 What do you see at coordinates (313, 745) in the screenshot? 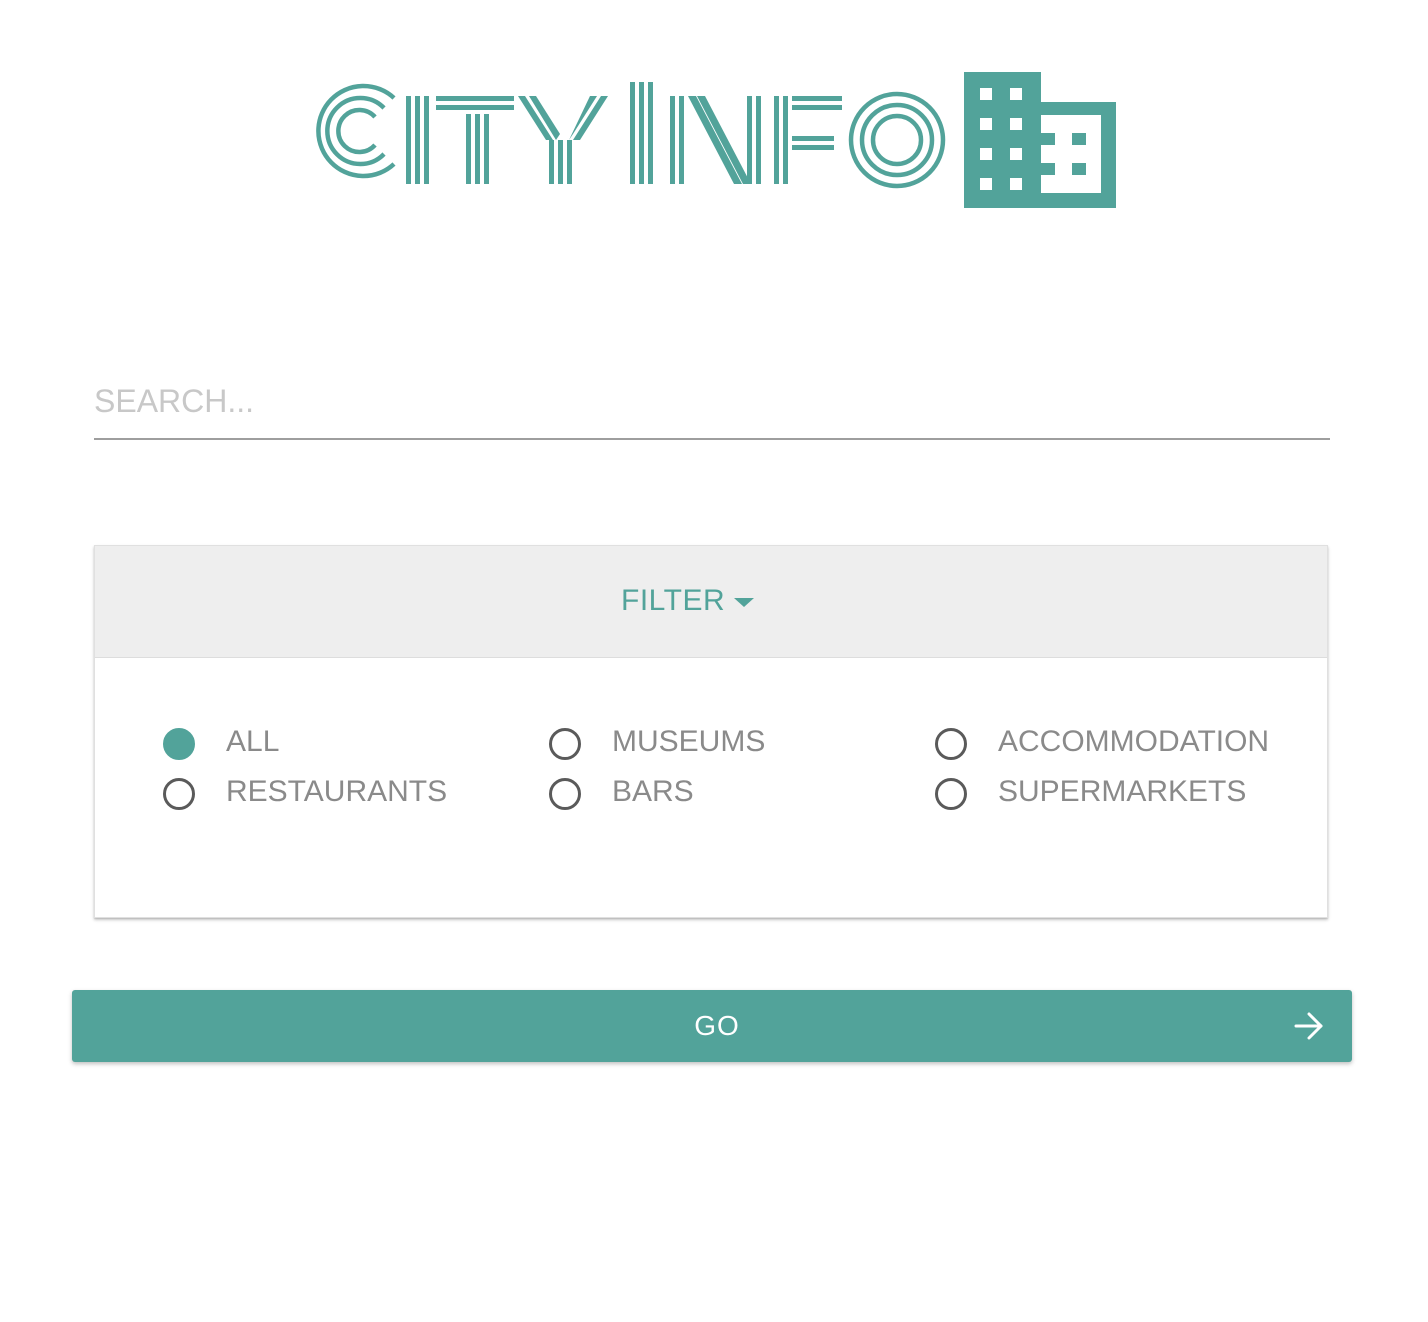
I see `radio-option-all: ALL` at bounding box center [313, 745].